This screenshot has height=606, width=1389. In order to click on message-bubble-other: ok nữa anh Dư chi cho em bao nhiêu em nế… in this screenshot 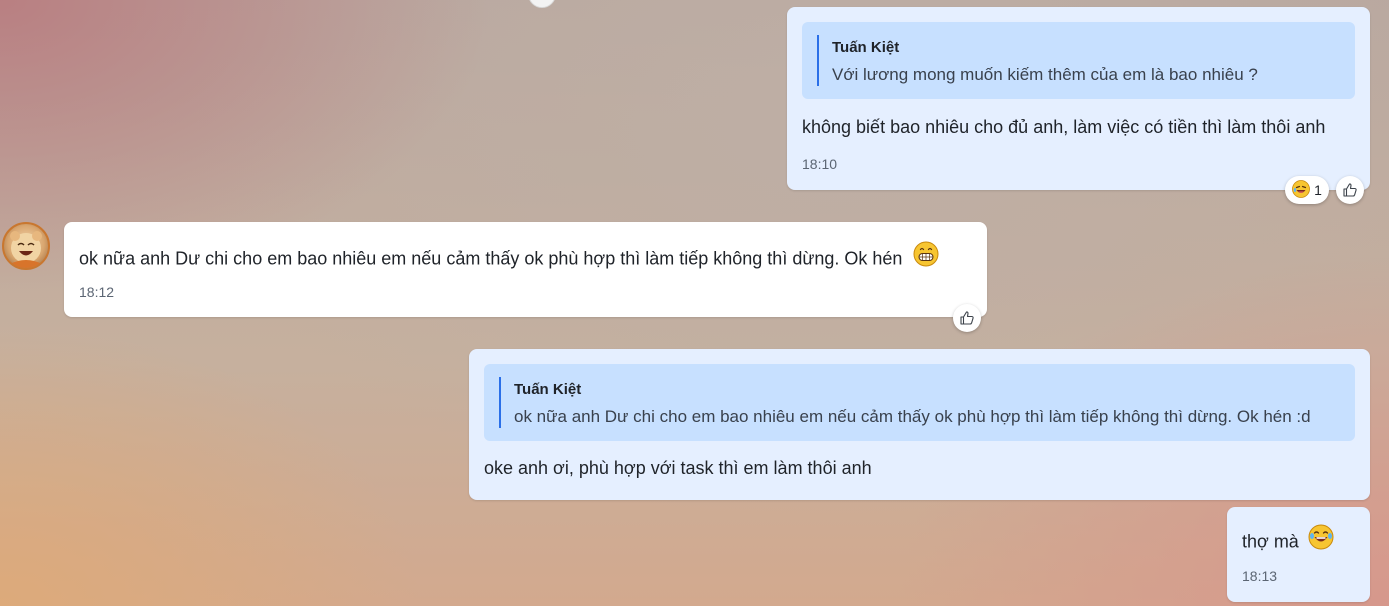, I will do `click(525, 269)`.